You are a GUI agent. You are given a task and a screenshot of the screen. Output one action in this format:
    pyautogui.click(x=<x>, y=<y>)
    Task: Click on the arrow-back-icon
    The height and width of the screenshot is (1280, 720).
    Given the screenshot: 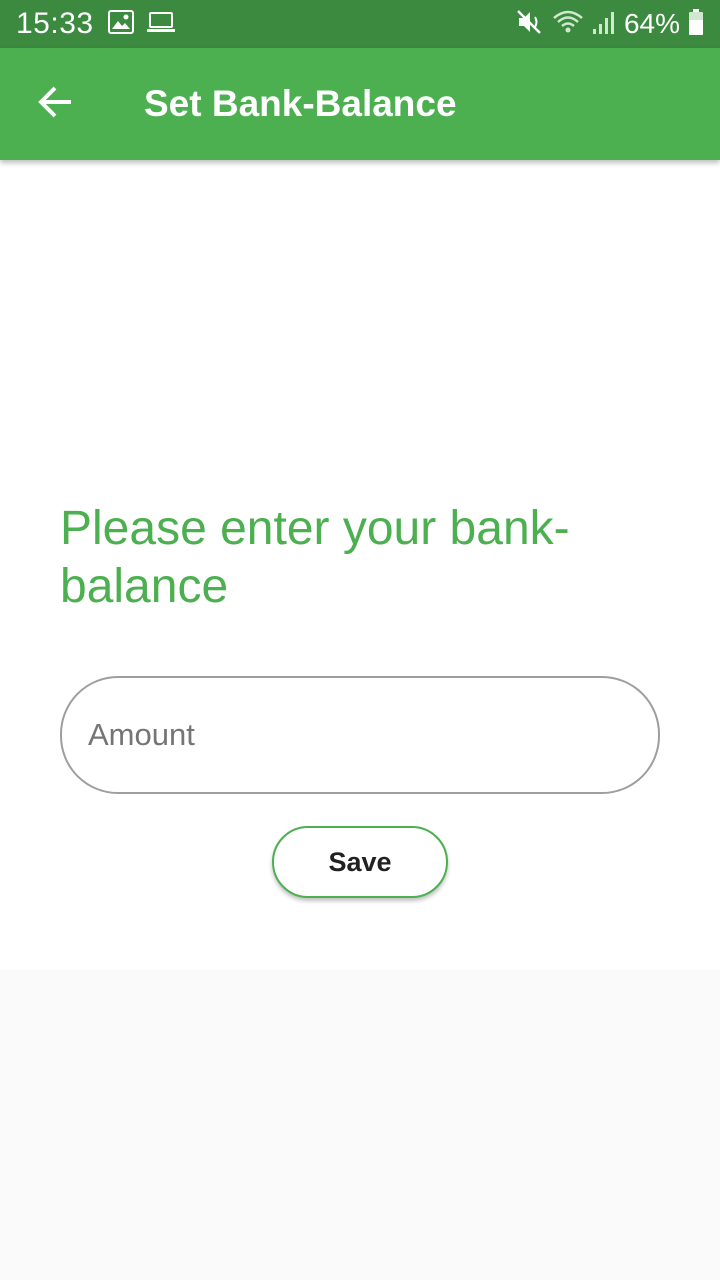 What is the action you would take?
    pyautogui.click(x=56, y=104)
    